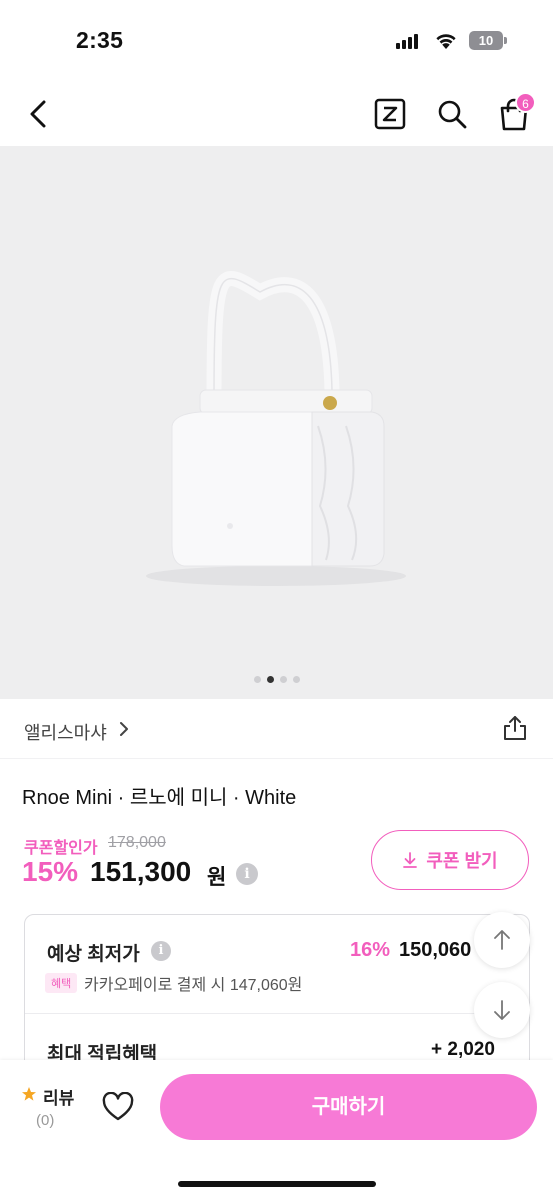 The width and height of the screenshot is (553, 1200). I want to click on lowest-price-info-icon: i, so click(161, 951).